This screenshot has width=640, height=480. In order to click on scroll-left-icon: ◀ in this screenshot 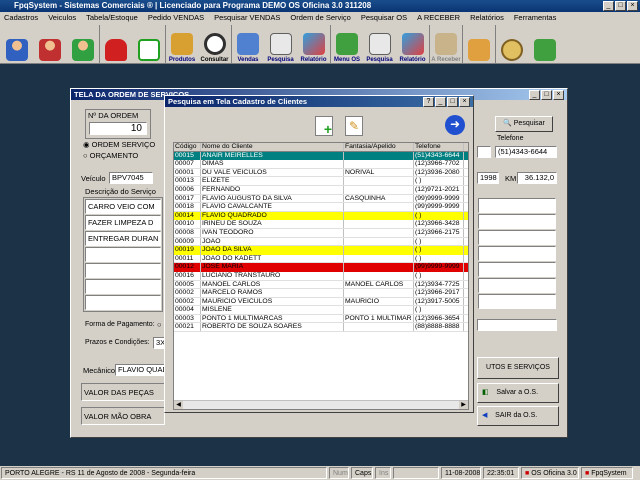, I will do `click(178, 405)`.